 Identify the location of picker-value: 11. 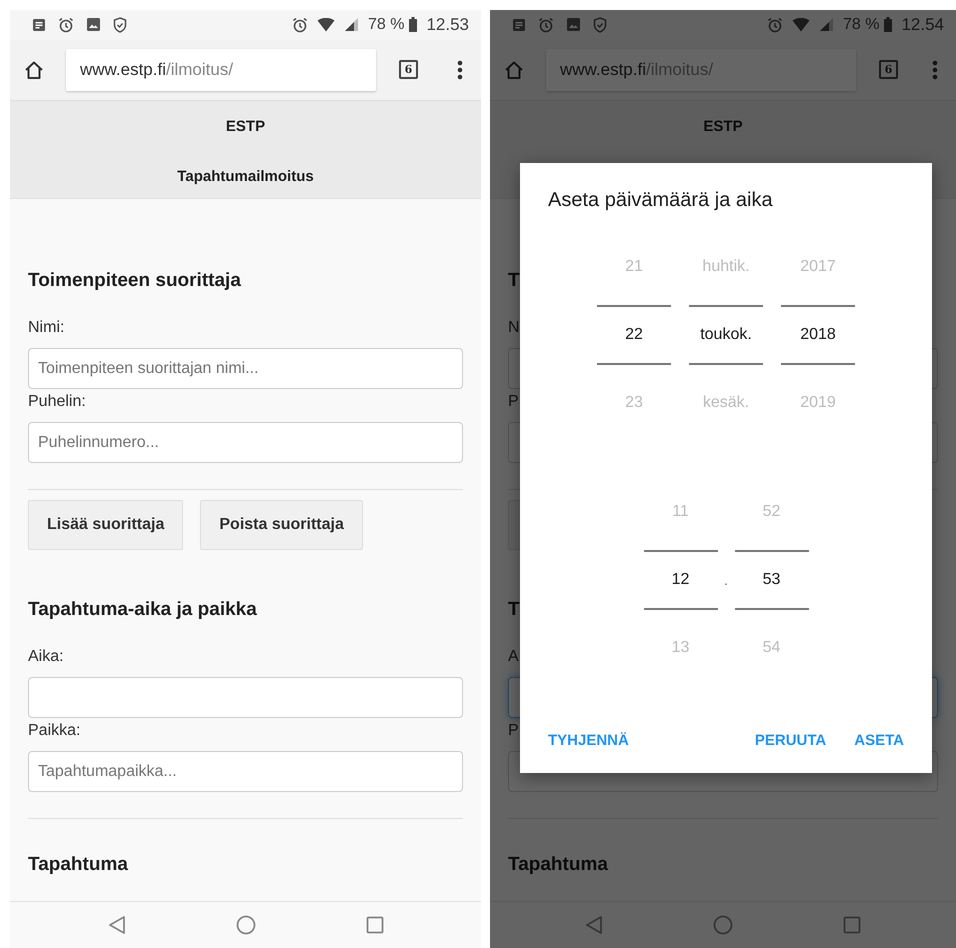
(681, 512).